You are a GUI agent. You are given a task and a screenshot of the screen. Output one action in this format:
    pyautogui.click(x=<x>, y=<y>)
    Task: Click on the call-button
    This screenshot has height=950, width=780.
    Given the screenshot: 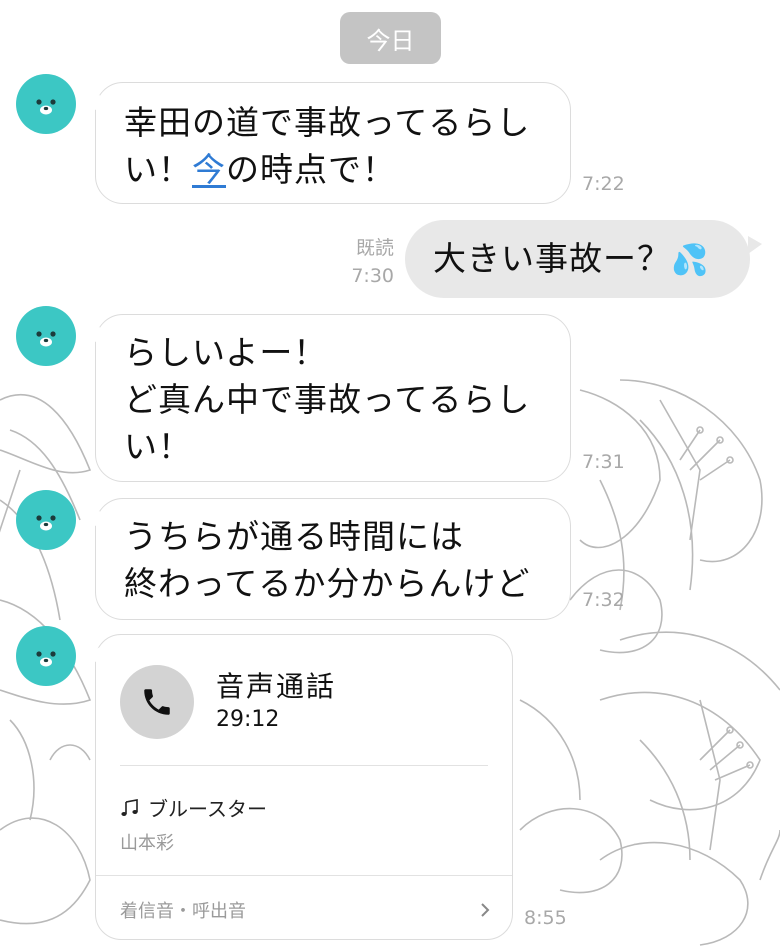 What is the action you would take?
    pyautogui.click(x=157, y=702)
    